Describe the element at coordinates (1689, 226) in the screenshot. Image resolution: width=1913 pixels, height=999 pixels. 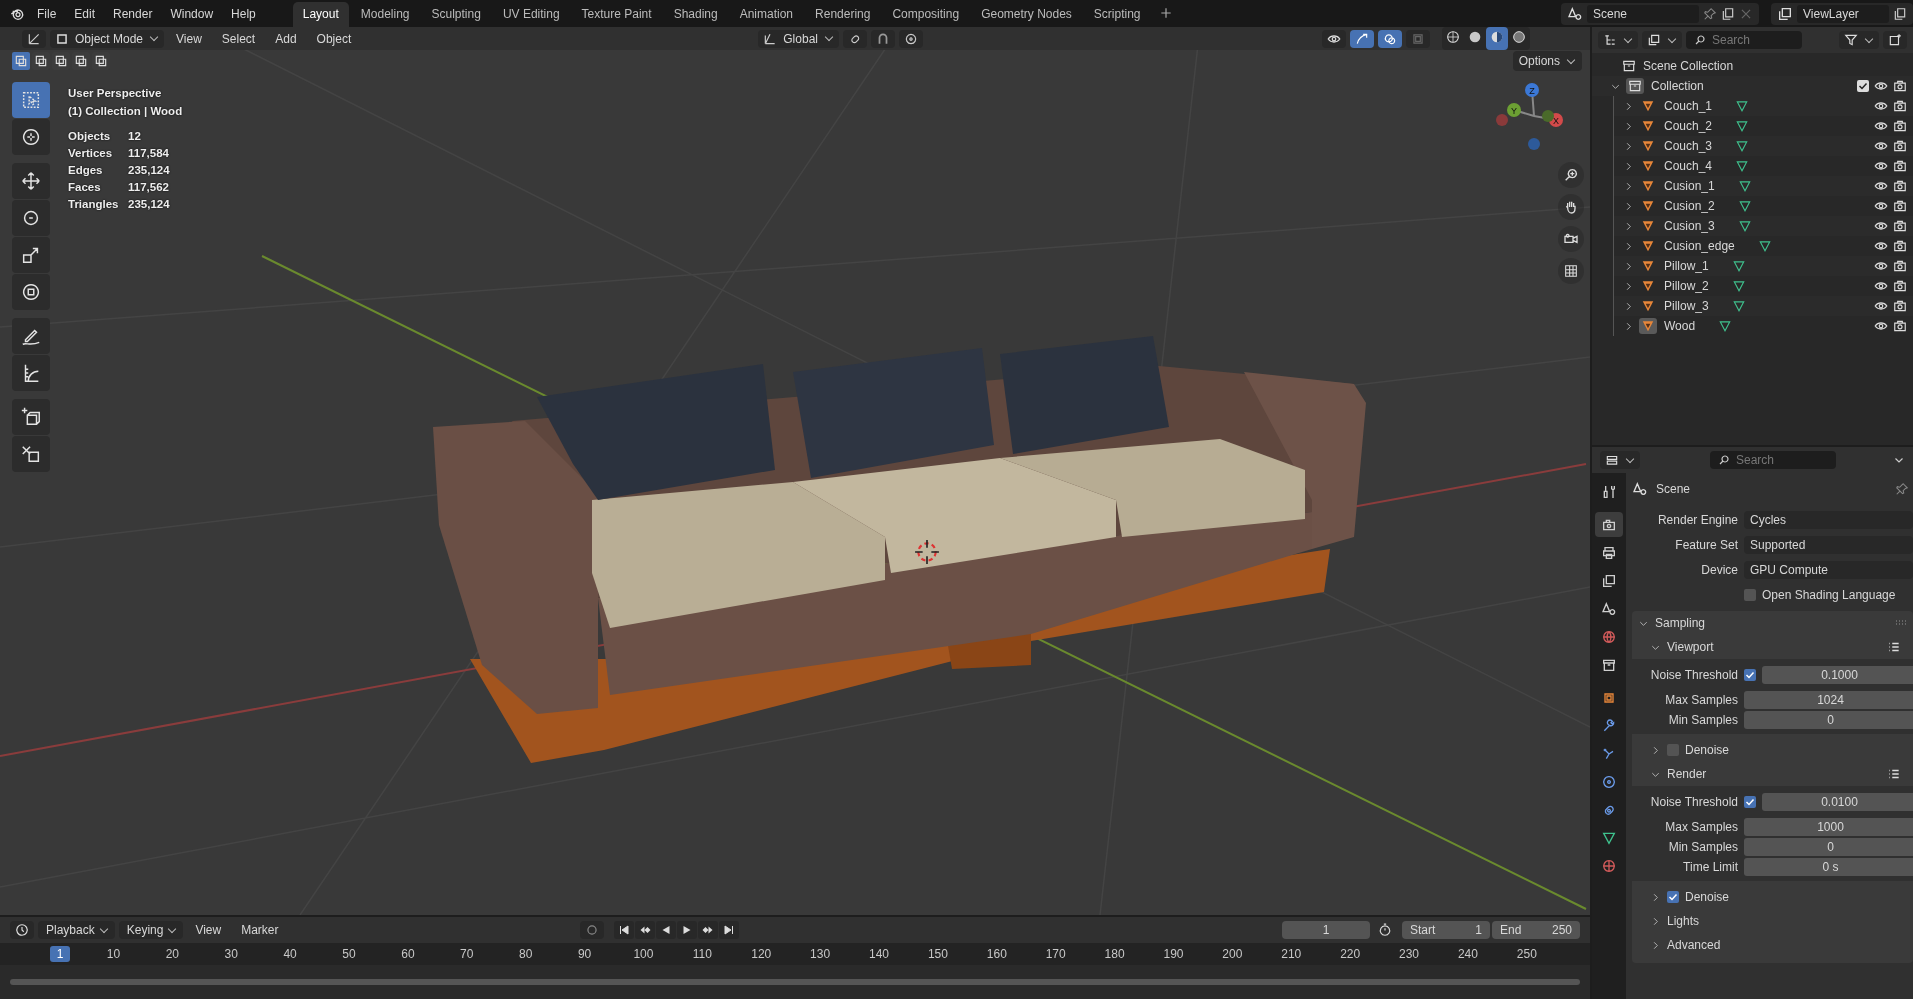
I see `tree-item: Cusion_3` at that location.